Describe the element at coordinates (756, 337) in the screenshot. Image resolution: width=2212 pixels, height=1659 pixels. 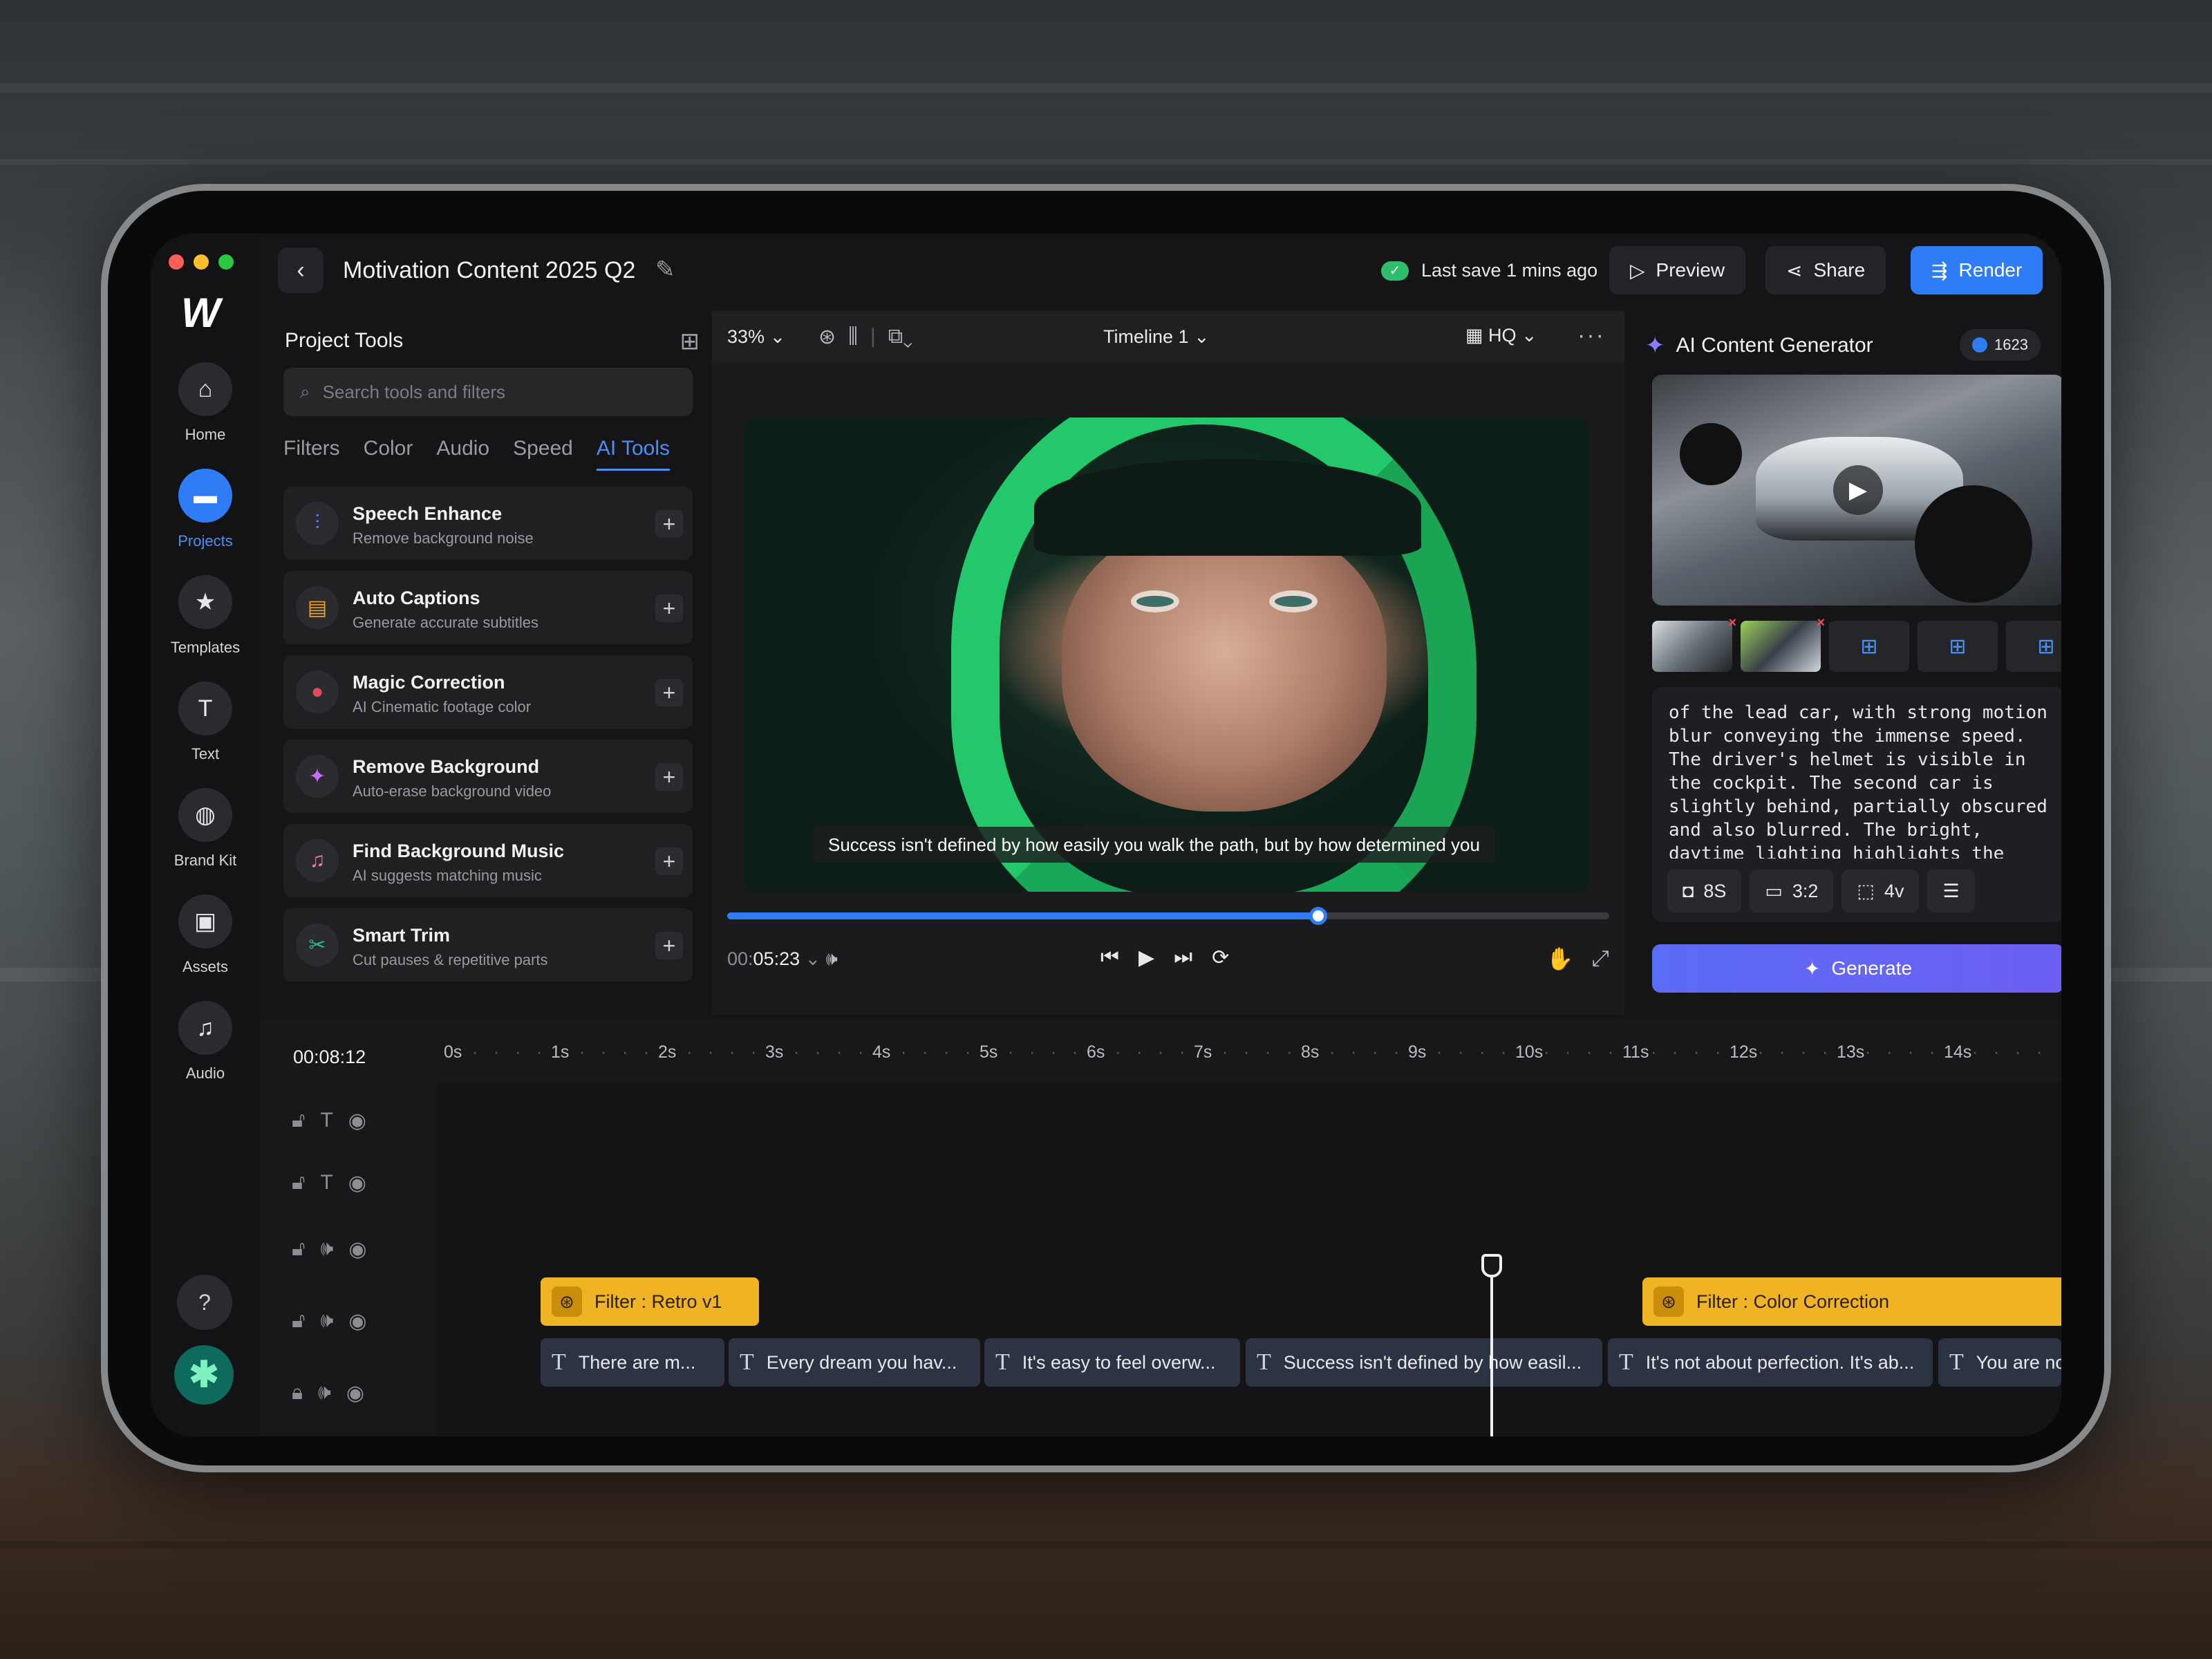
I see `zoom-select: 33% ⌄` at that location.